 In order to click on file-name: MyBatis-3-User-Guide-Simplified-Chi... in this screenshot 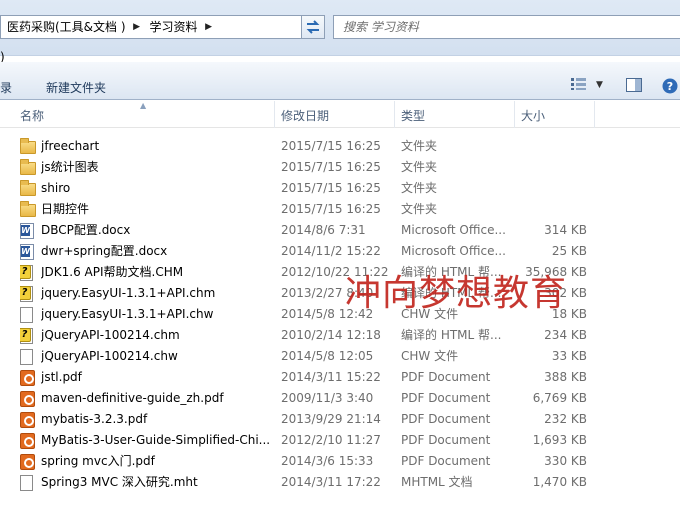, I will do `click(156, 440)`.